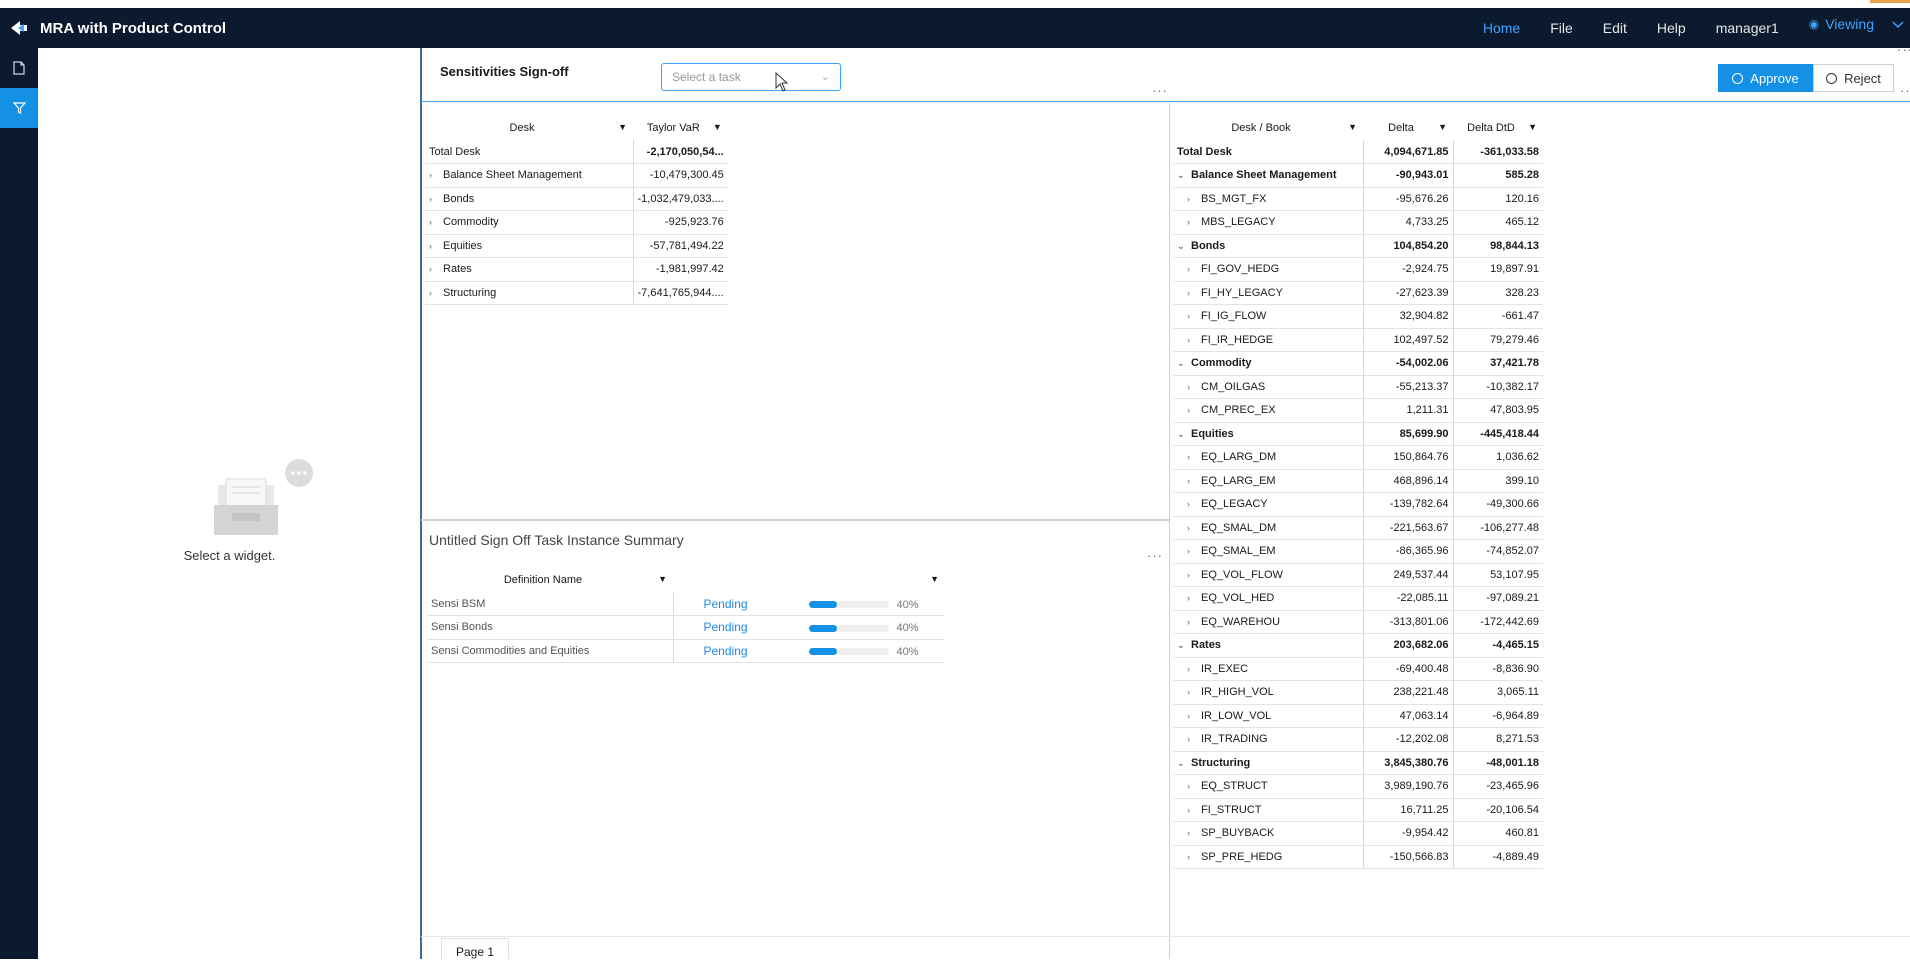 The height and width of the screenshot is (965, 1910). What do you see at coordinates (1859, 24) in the screenshot?
I see `viewing-mode-toggle: ◉ Viewing` at bounding box center [1859, 24].